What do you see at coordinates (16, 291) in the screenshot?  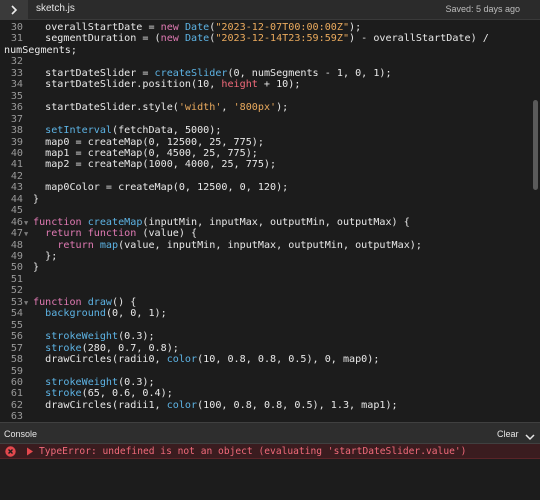 I see `line-number: 52` at bounding box center [16, 291].